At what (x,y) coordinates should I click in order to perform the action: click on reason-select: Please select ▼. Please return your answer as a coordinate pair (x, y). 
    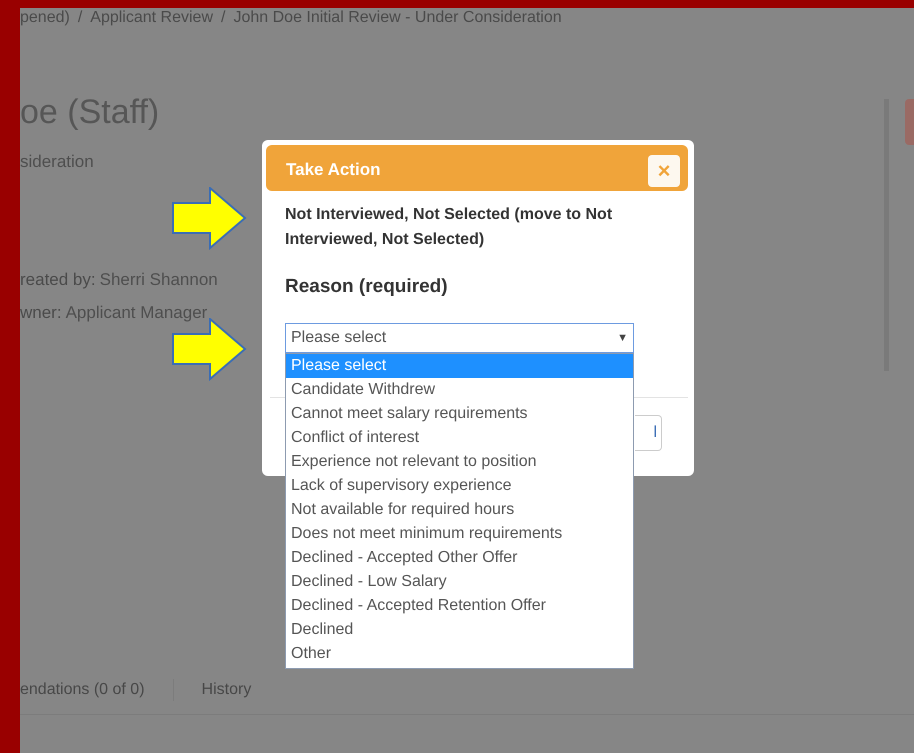
    Looking at the image, I should click on (459, 338).